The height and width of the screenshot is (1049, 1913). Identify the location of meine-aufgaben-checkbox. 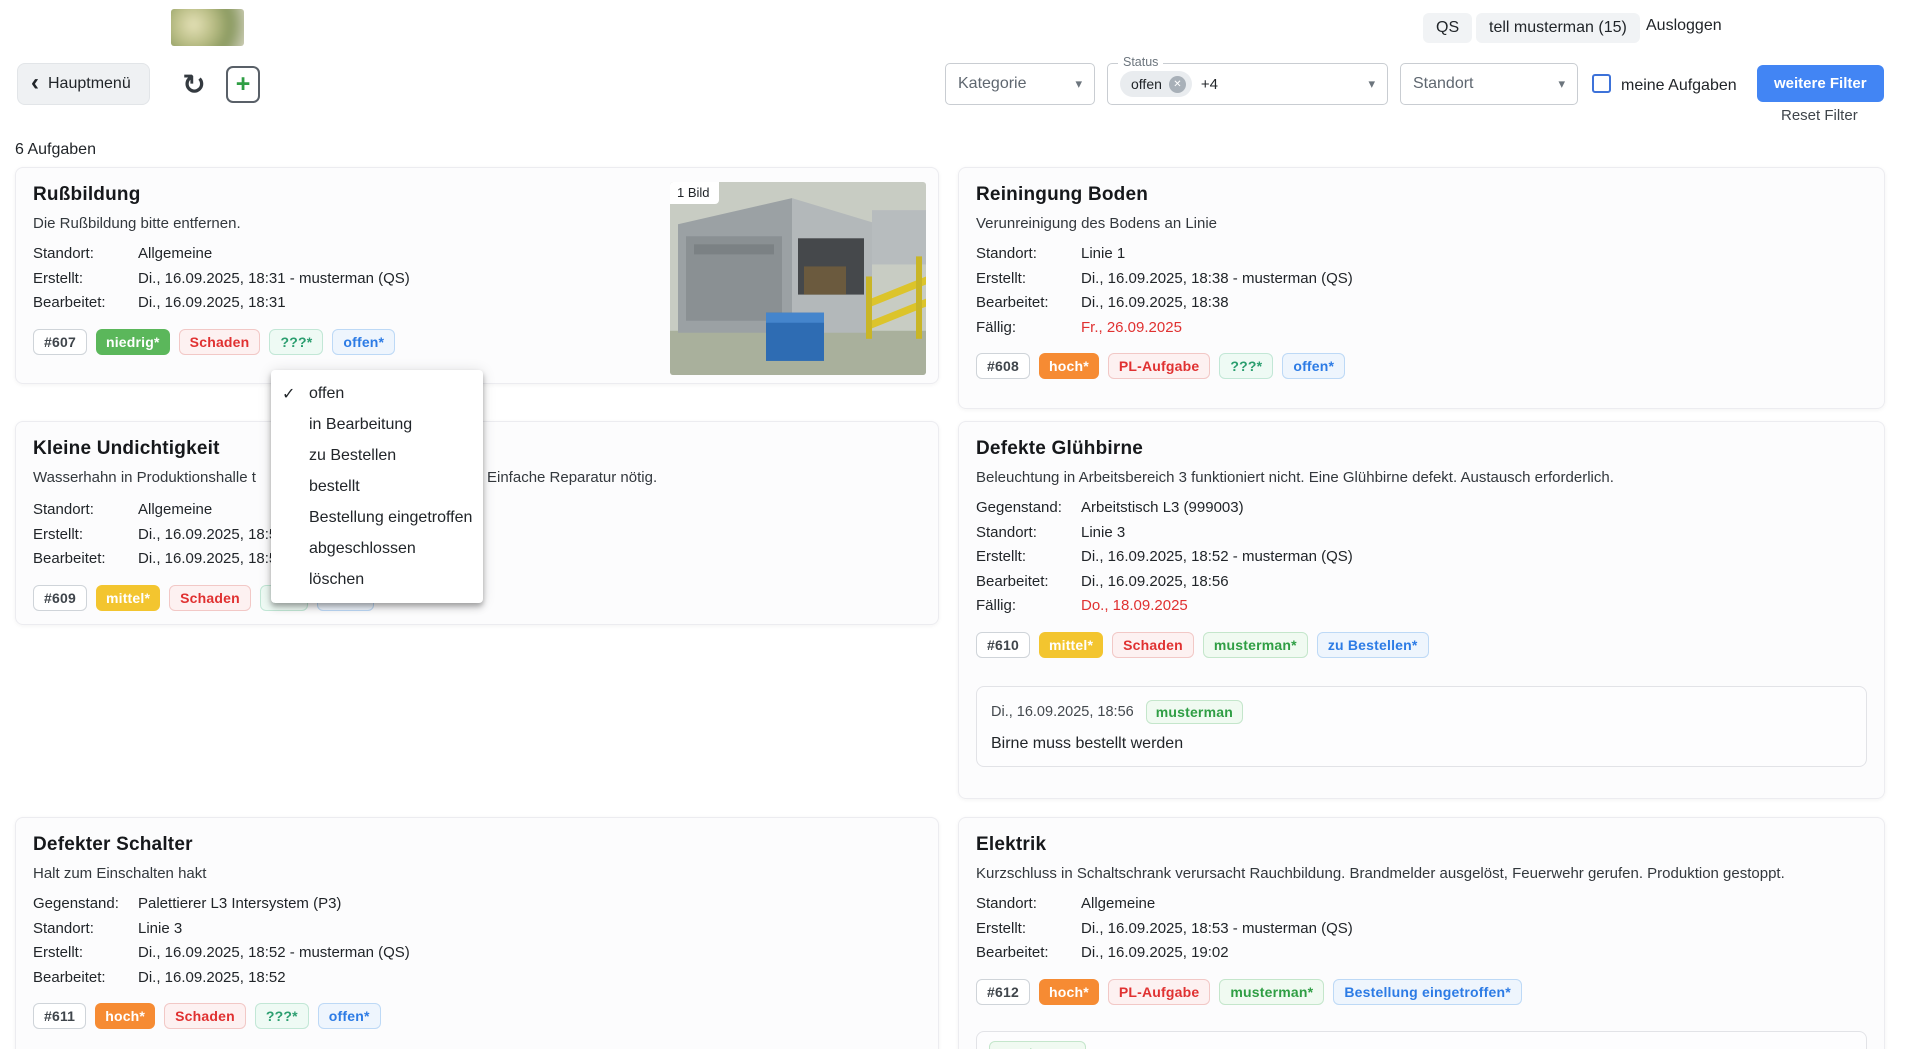
(1601, 83).